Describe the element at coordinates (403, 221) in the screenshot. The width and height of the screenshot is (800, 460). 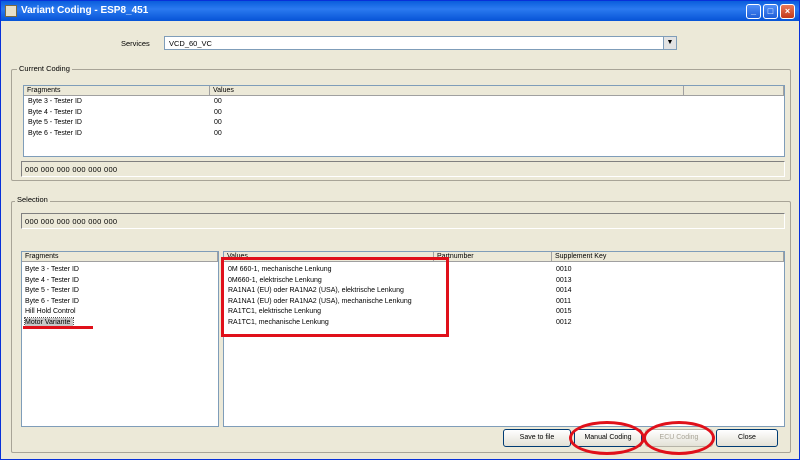
I see `selection-readout: 000 000 000 000 000 000` at that location.